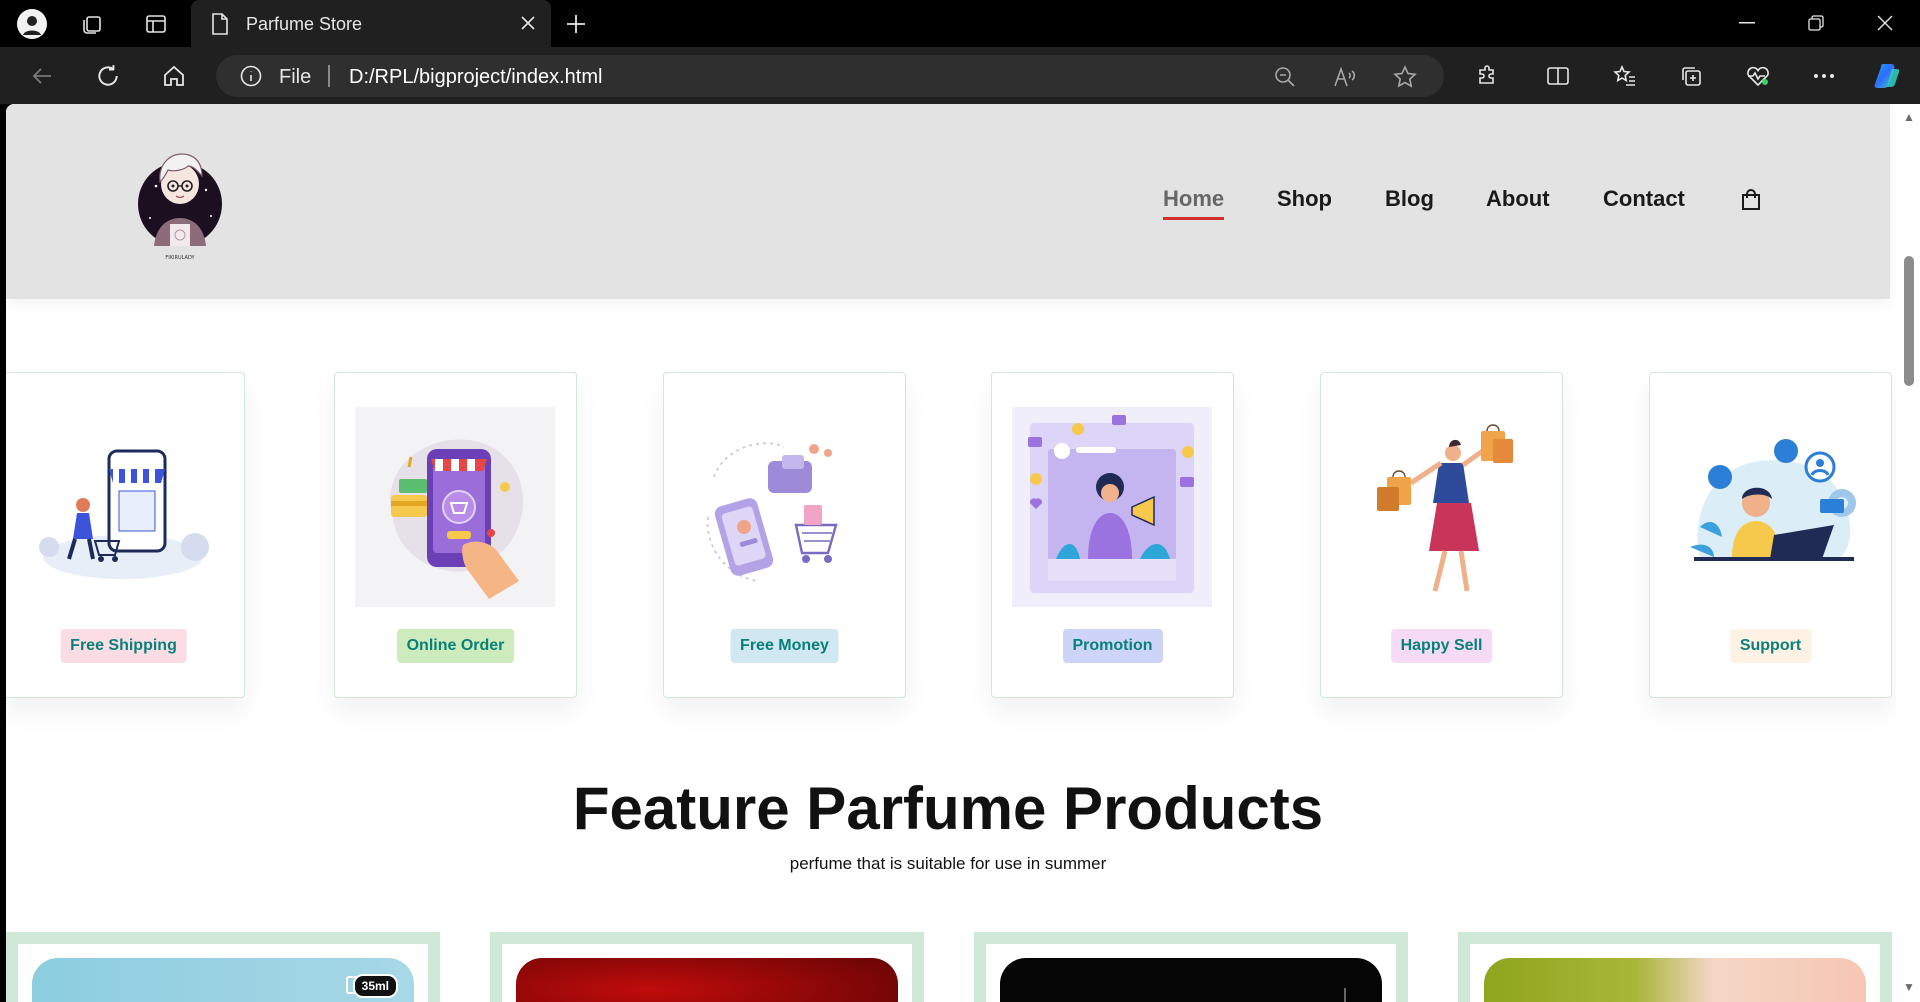  Describe the element at coordinates (1691, 76) in the screenshot. I see `collections-icon` at that location.